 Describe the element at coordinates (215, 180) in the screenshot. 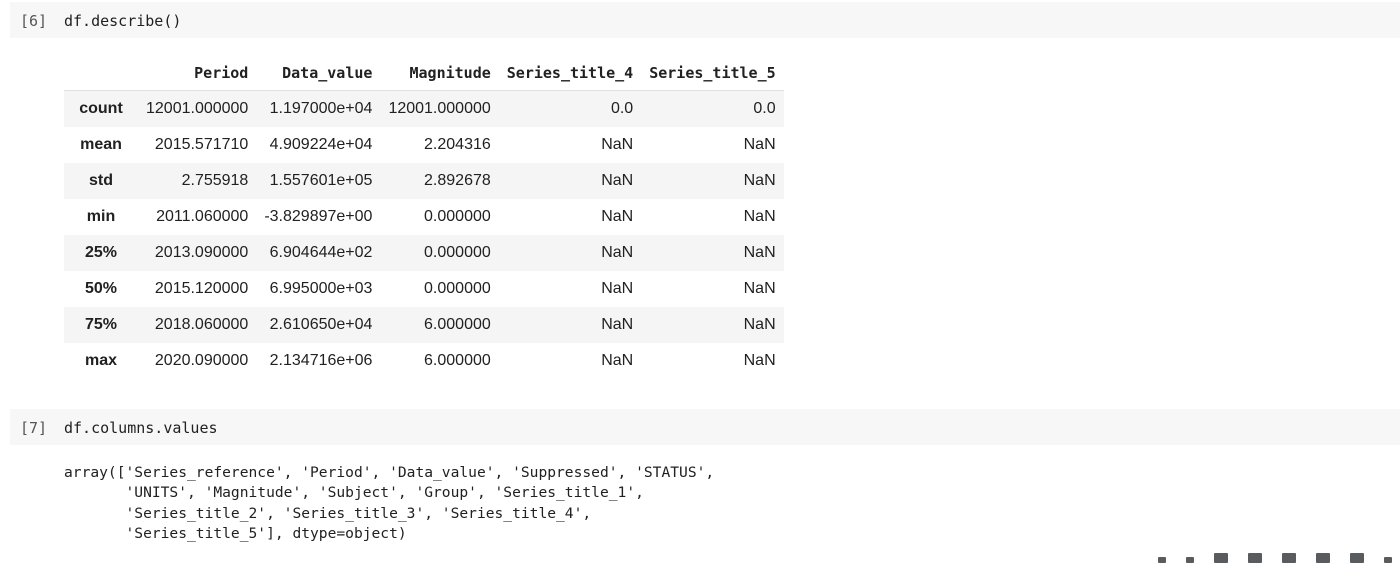

I see `table-cell: 2.755918` at that location.